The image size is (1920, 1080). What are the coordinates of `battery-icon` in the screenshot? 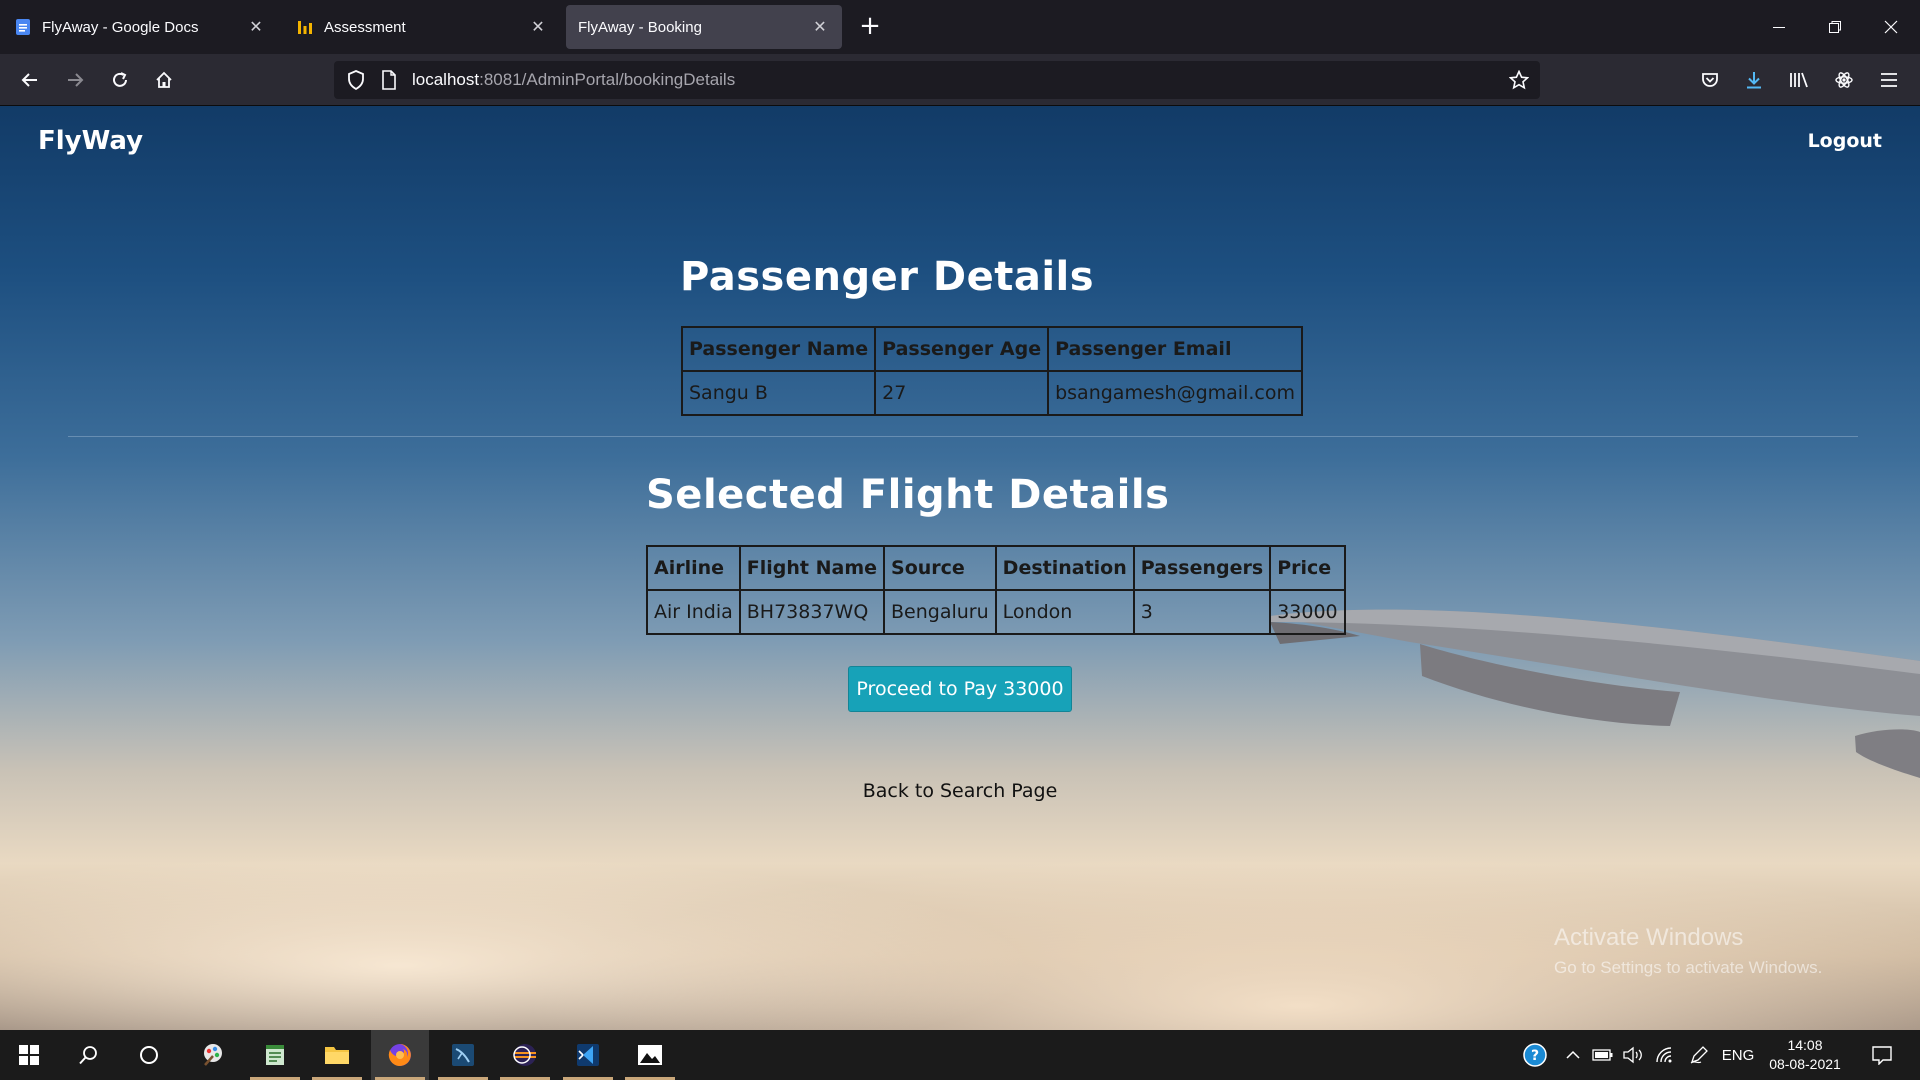 It's located at (1603, 1055).